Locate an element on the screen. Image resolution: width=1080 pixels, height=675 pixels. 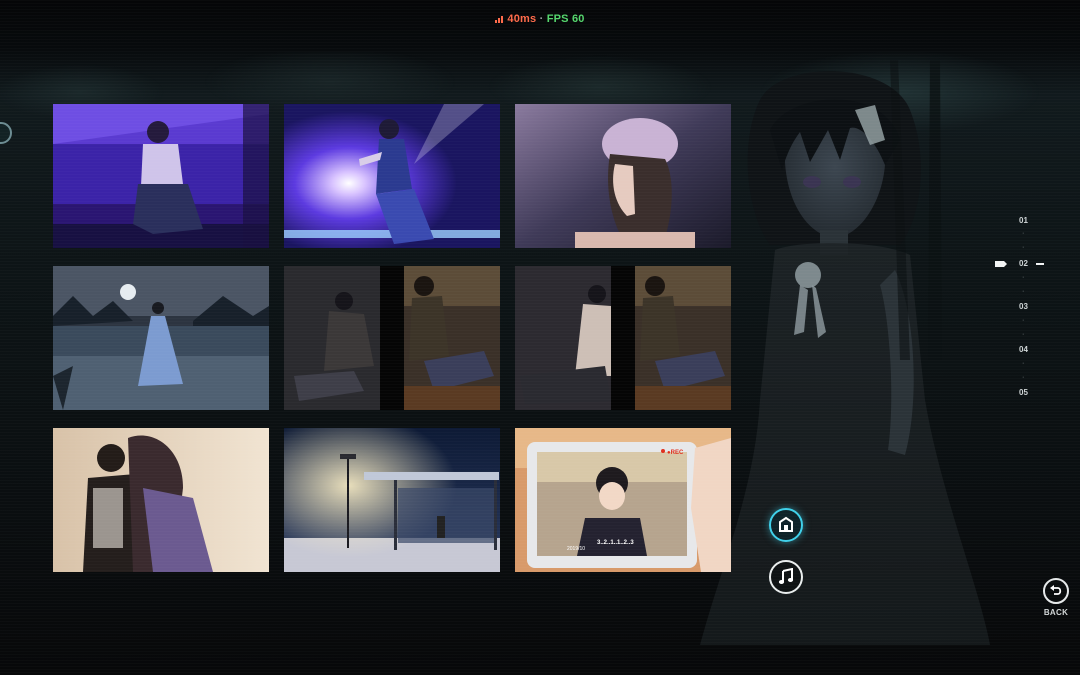
rec-label: ●REC is located at coordinates (675, 453).